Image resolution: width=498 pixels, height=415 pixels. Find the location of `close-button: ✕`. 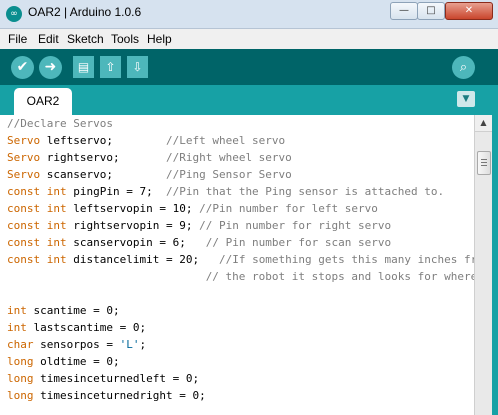

close-button: ✕ is located at coordinates (469, 11).